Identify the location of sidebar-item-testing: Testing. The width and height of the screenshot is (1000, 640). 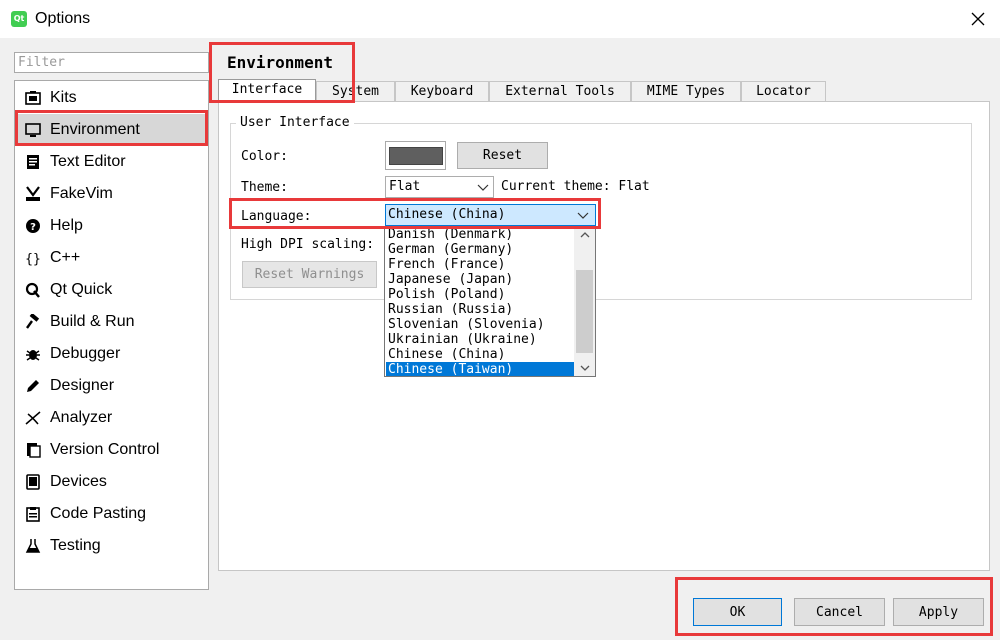
(111, 546).